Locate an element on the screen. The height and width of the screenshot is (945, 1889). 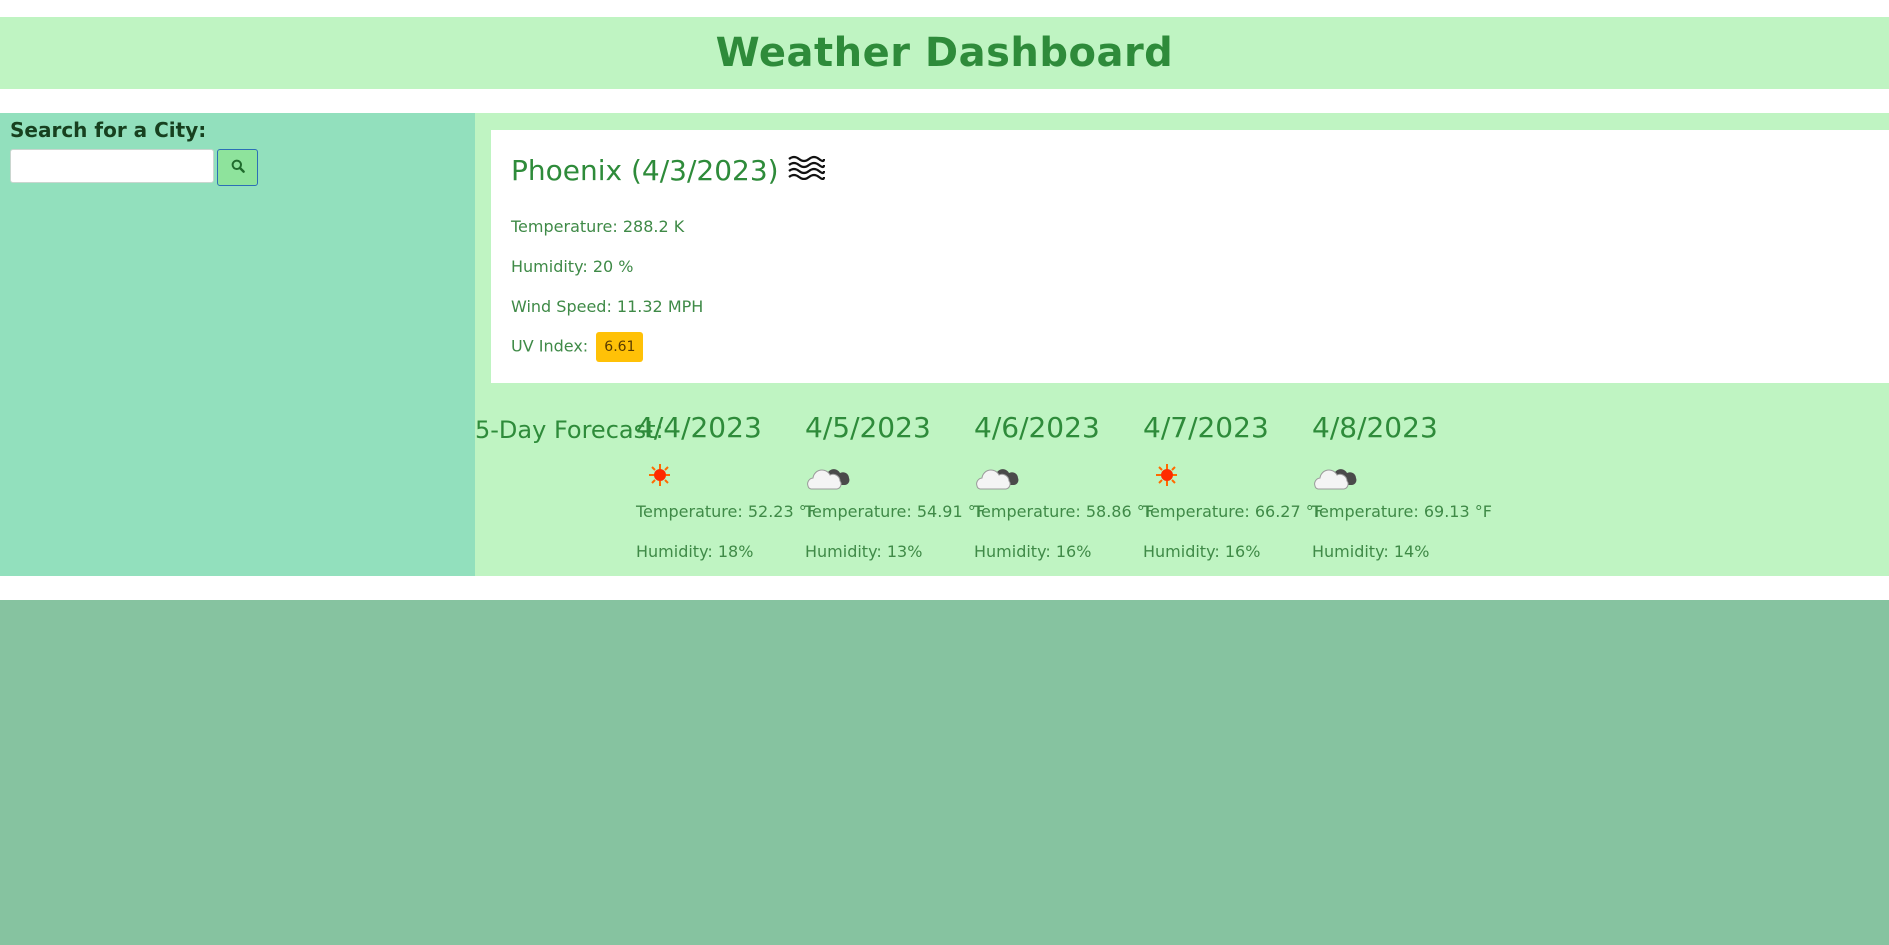
page-title: Weather Dashboard is located at coordinates (944, 53).